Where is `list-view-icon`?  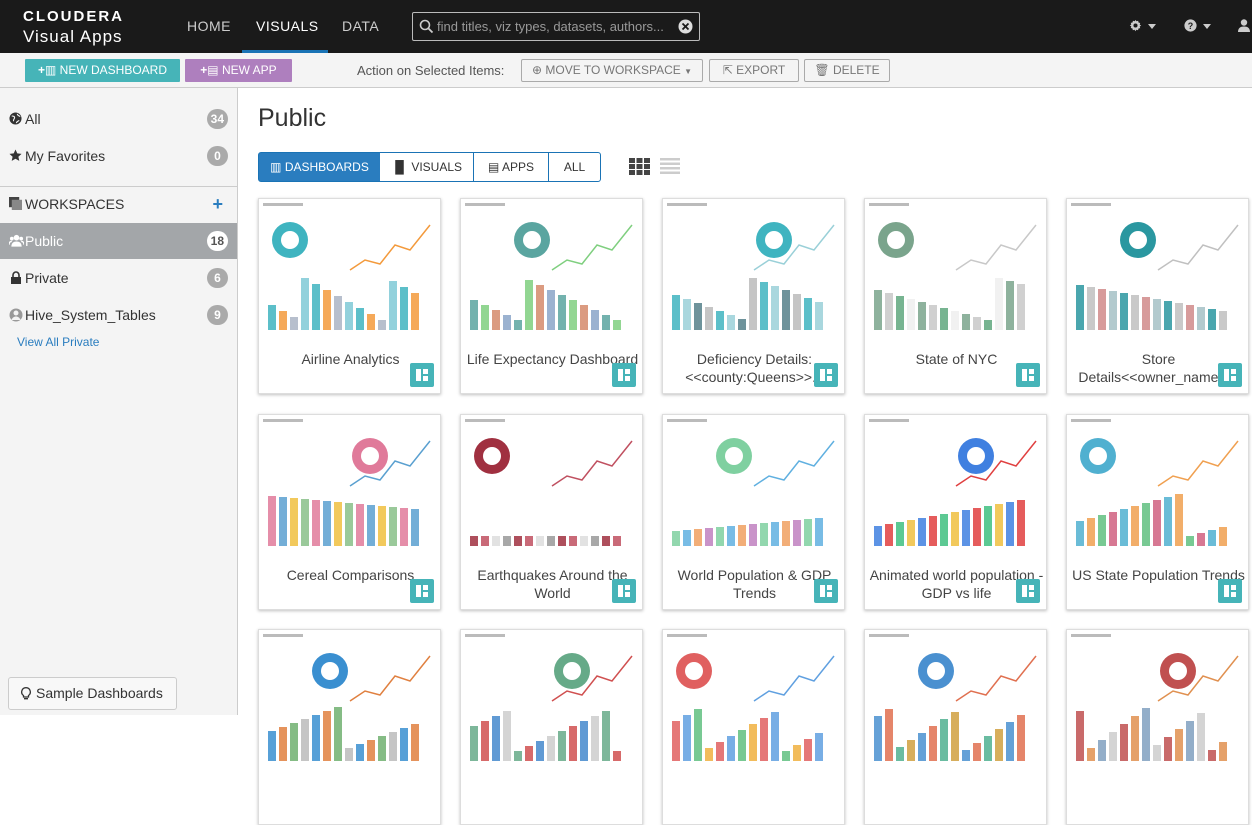
list-view-icon is located at coordinates (670, 166).